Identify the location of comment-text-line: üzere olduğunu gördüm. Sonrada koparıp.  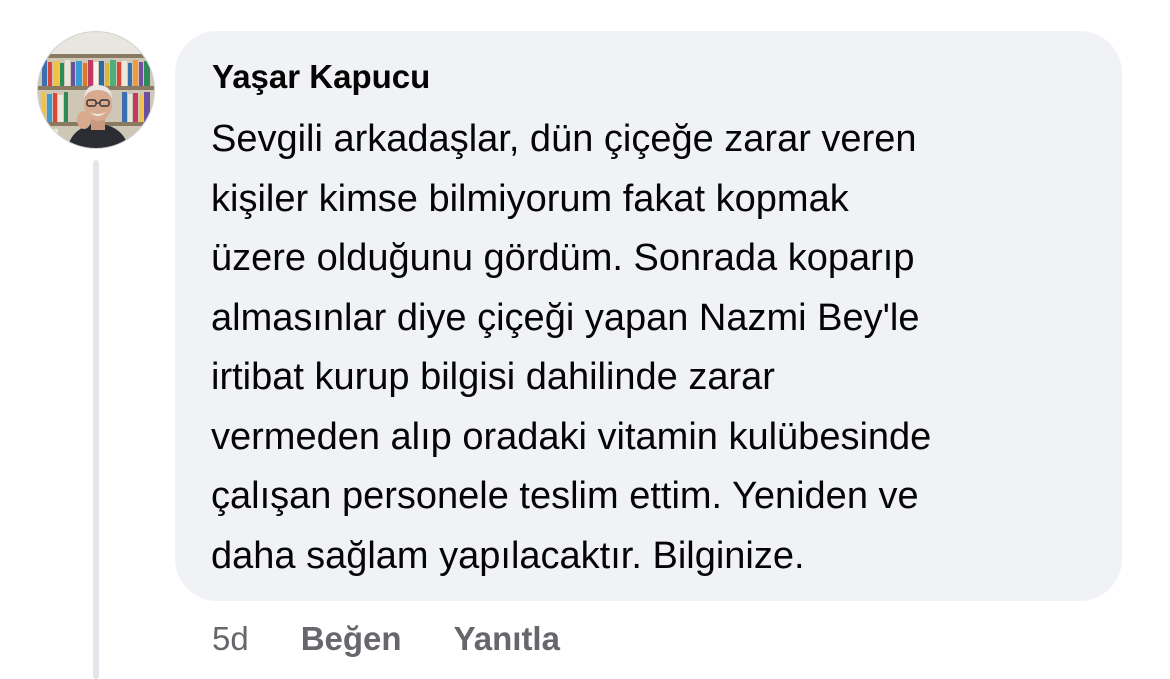
(563, 258).